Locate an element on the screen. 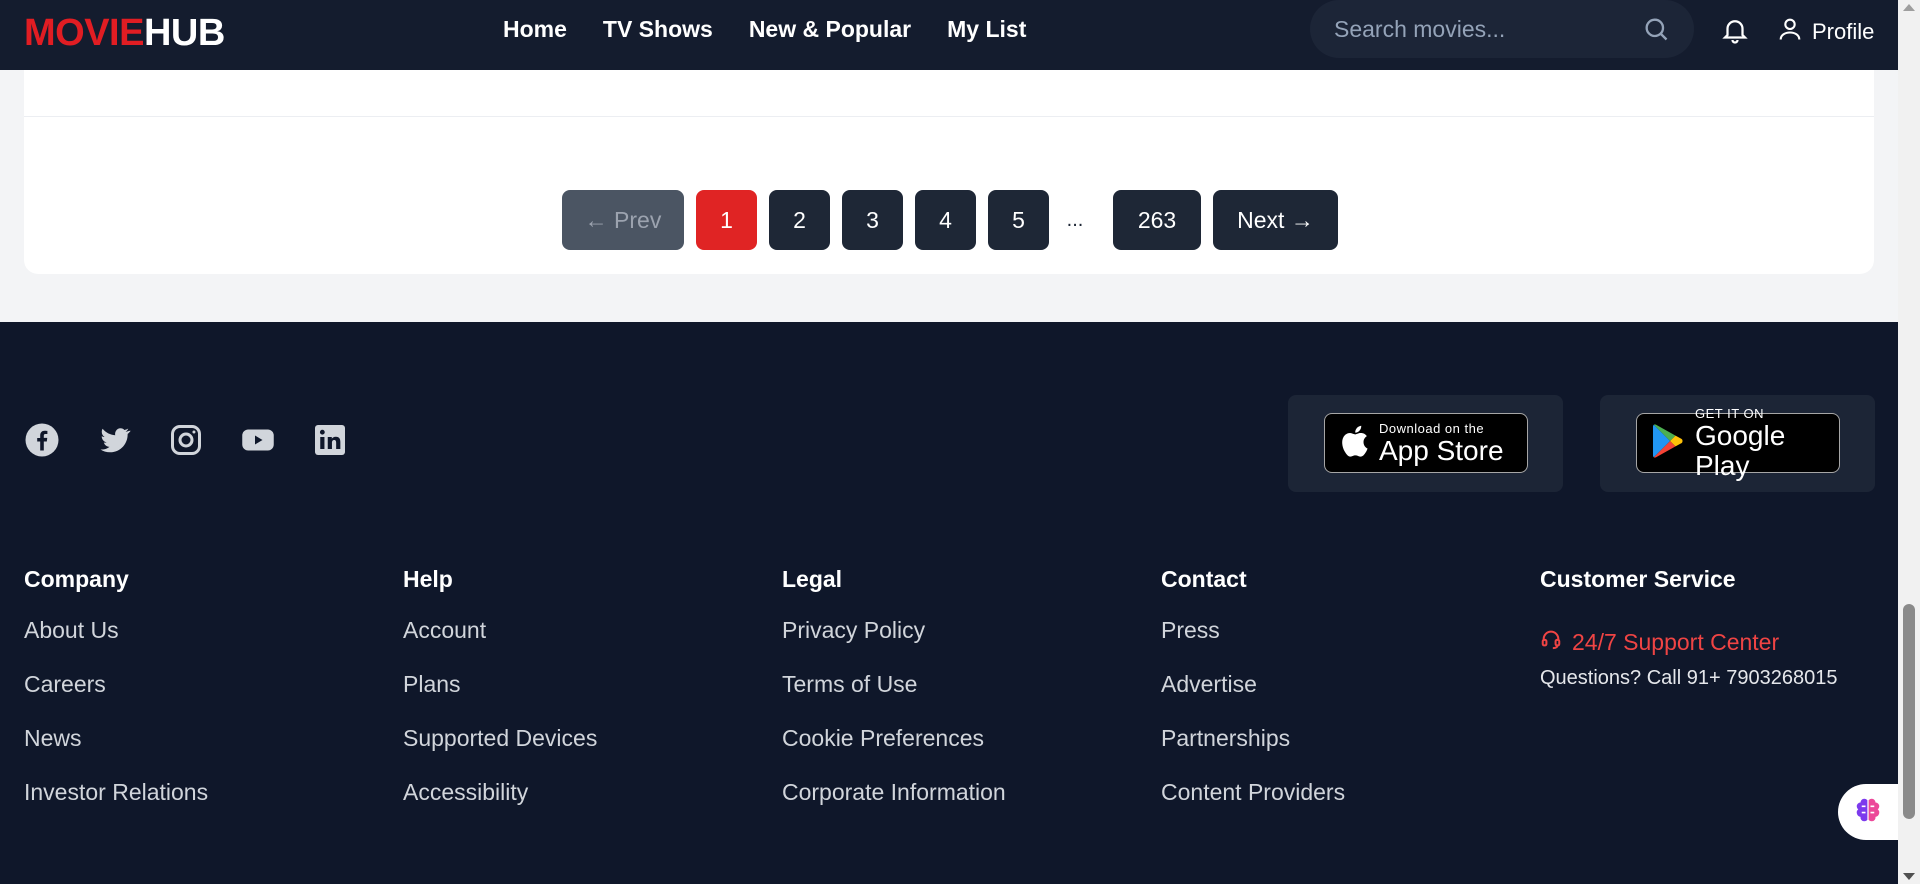  google-play-small-text: GET IT ON is located at coordinates (1730, 413).